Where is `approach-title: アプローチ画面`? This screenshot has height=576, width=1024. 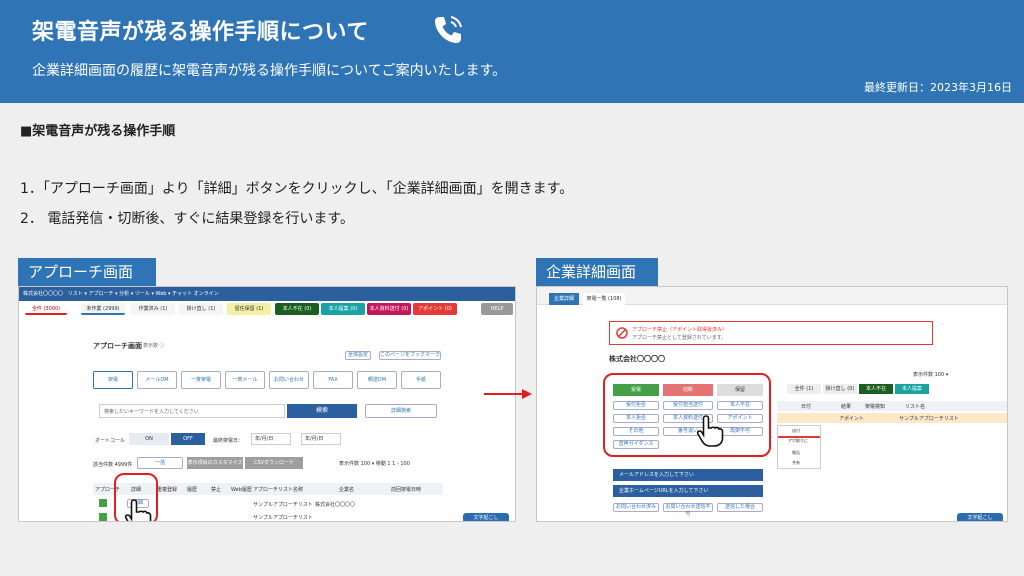 approach-title: アプローチ画面 is located at coordinates (117, 346).